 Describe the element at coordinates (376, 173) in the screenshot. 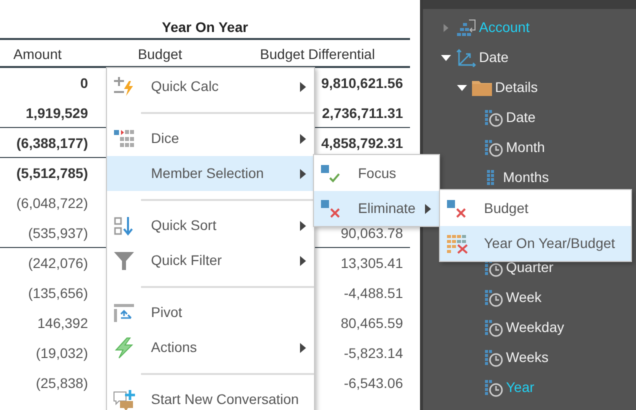

I see `menu-item: Focus` at that location.